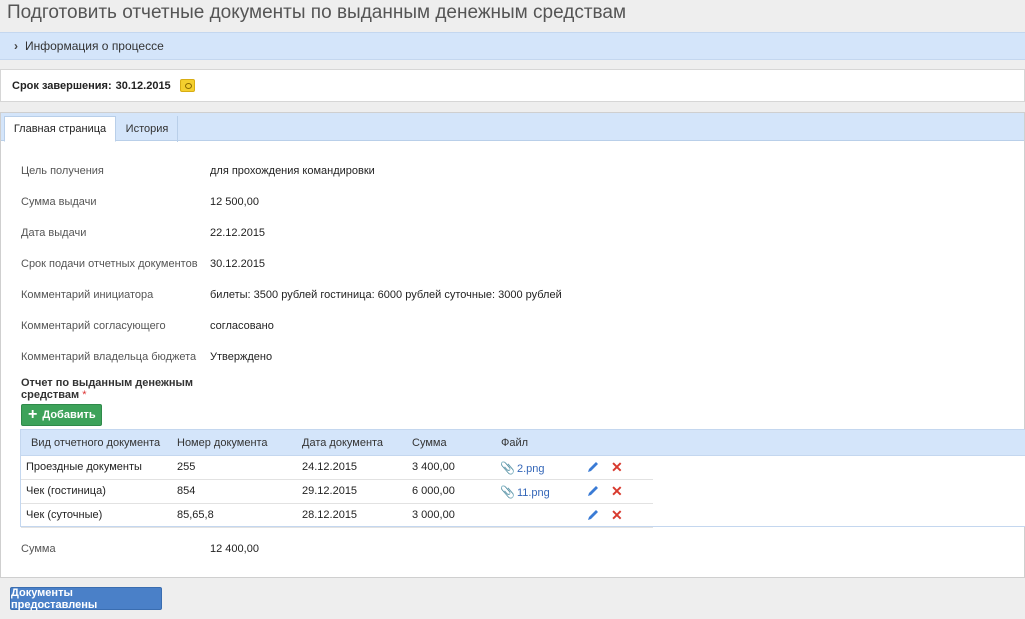 The image size is (1025, 619). Describe the element at coordinates (342, 443) in the screenshot. I see `column-header-date: Дата документа` at that location.